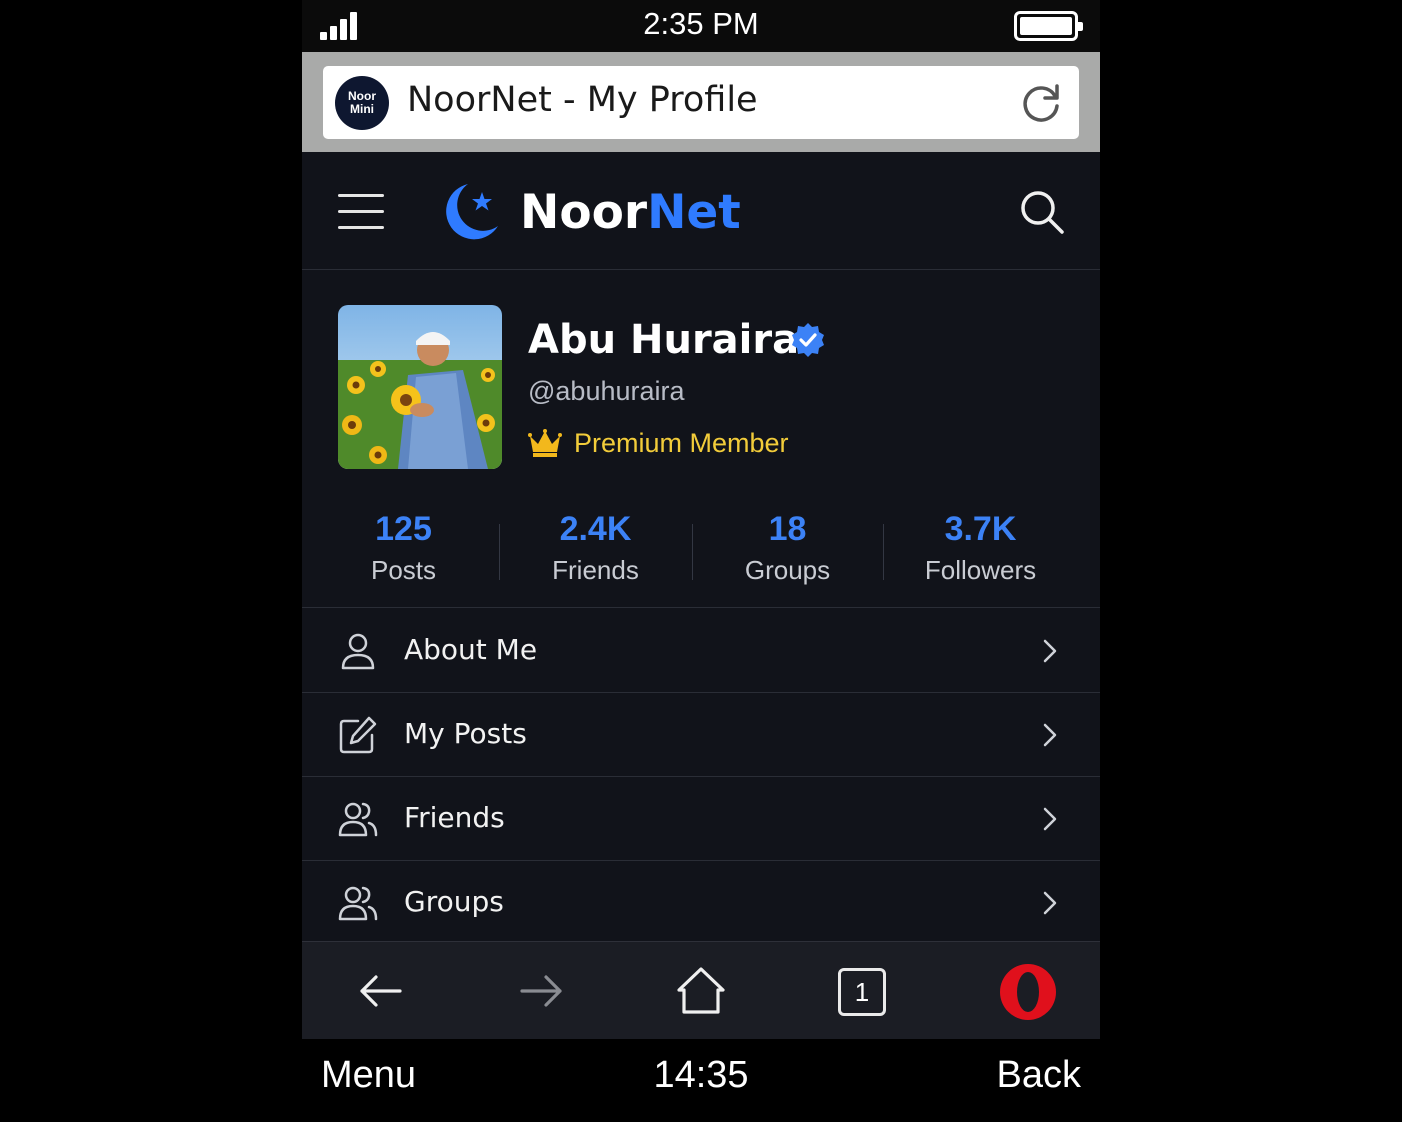 The width and height of the screenshot is (1402, 1122). I want to click on stat-value: 18, so click(787, 529).